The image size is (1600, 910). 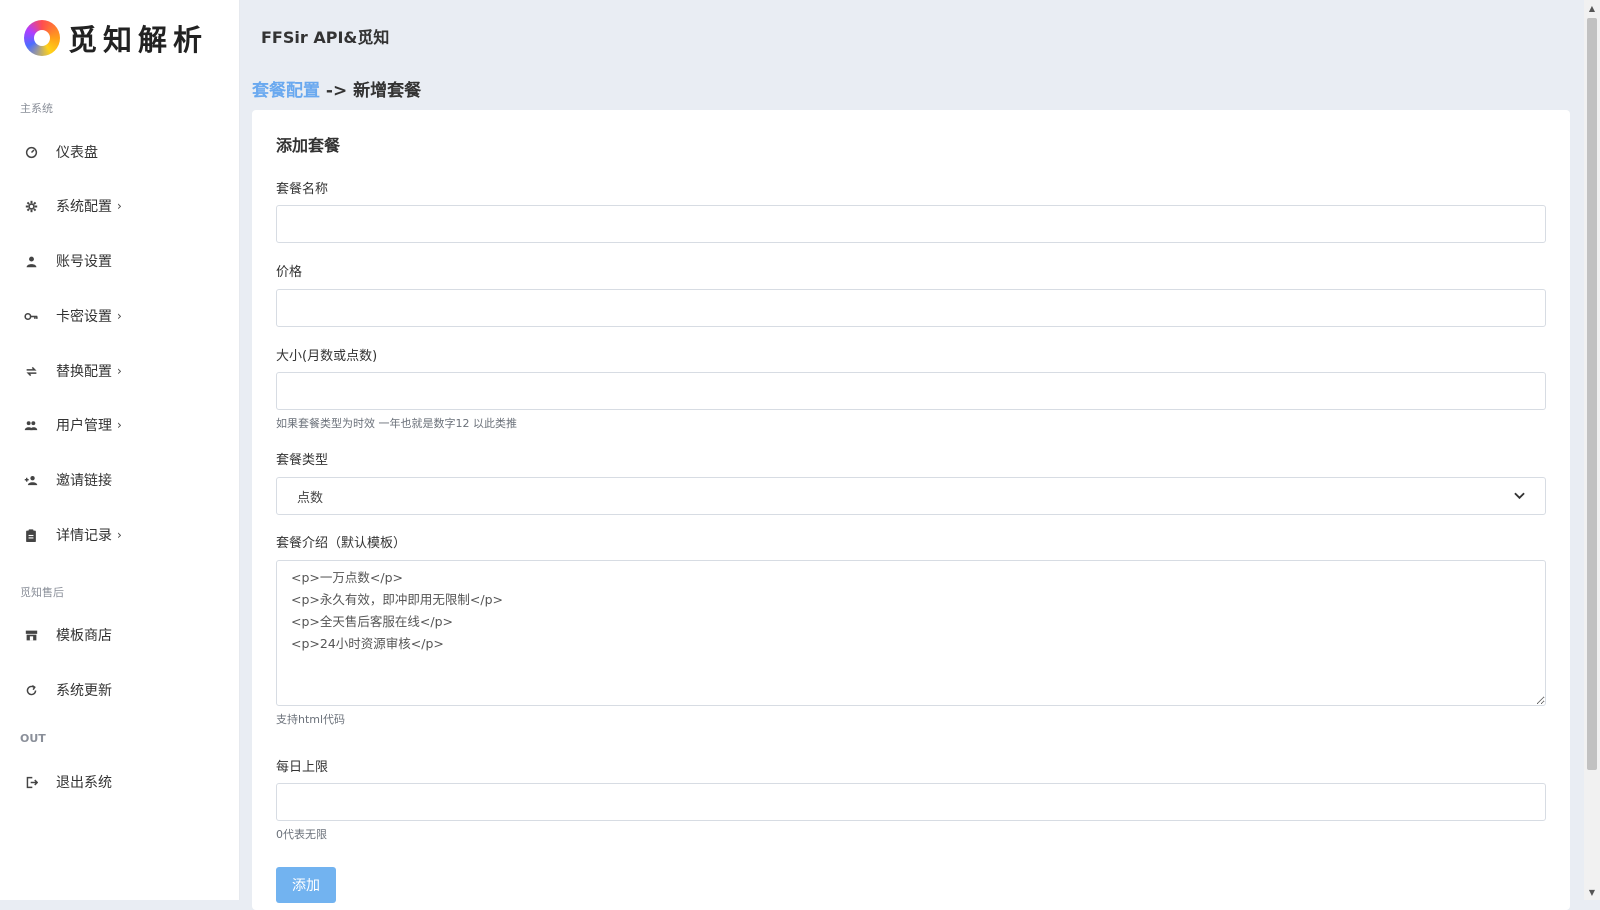 I want to click on sidebar-item-label: 仪表盘, so click(x=77, y=153).